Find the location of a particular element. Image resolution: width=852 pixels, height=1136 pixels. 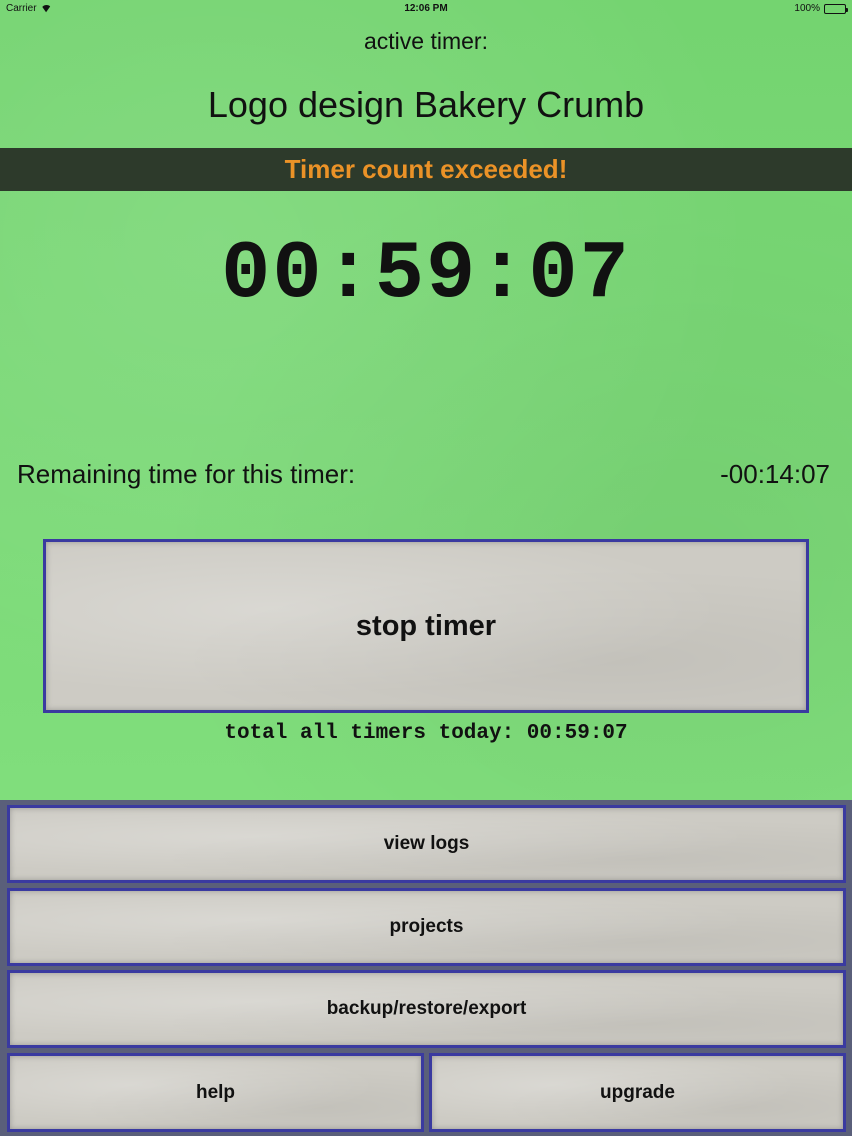

backup-restore-export-button: backup/restore/export is located at coordinates (426, 1009).